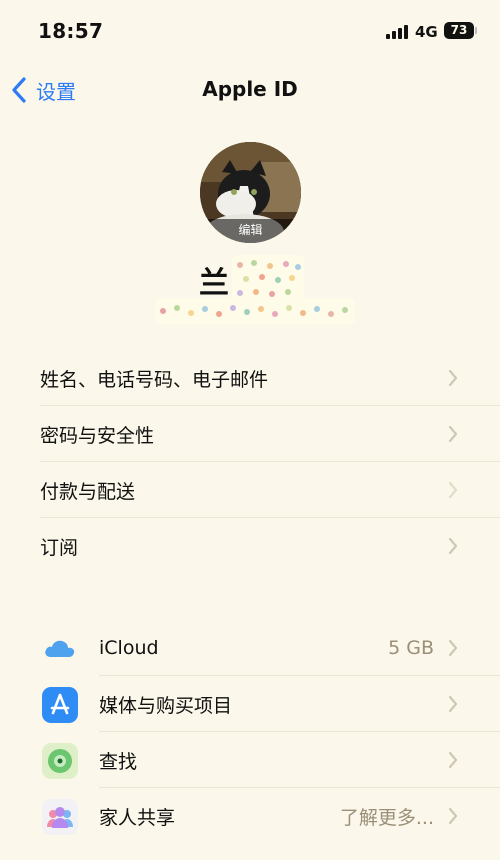 This screenshot has width=500, height=860. I want to click on network-type: 4G, so click(426, 32).